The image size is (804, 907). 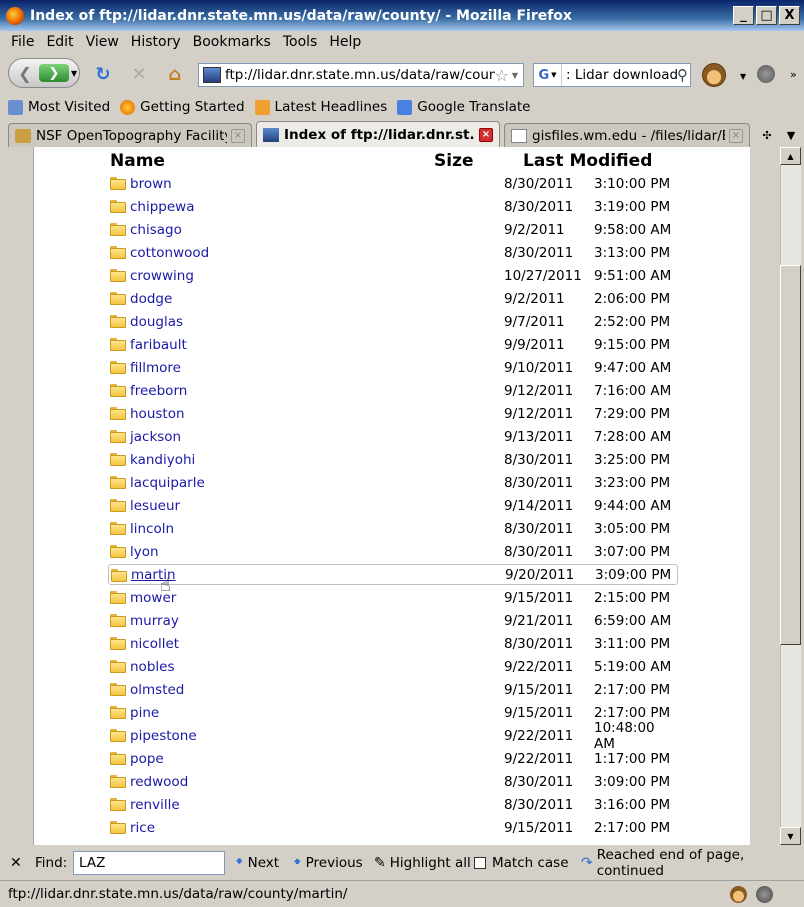 What do you see at coordinates (154, 621) in the screenshot?
I see `folder-link: murray` at bounding box center [154, 621].